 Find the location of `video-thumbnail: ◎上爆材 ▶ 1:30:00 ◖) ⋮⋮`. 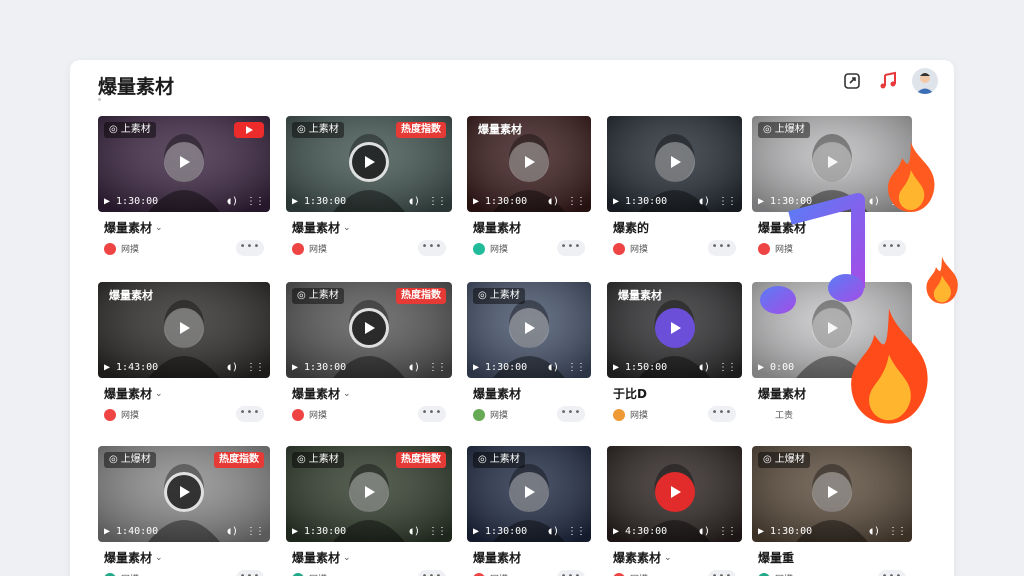

video-thumbnail: ◎上爆材 ▶ 1:30:00 ◖) ⋮⋮ is located at coordinates (832, 494).